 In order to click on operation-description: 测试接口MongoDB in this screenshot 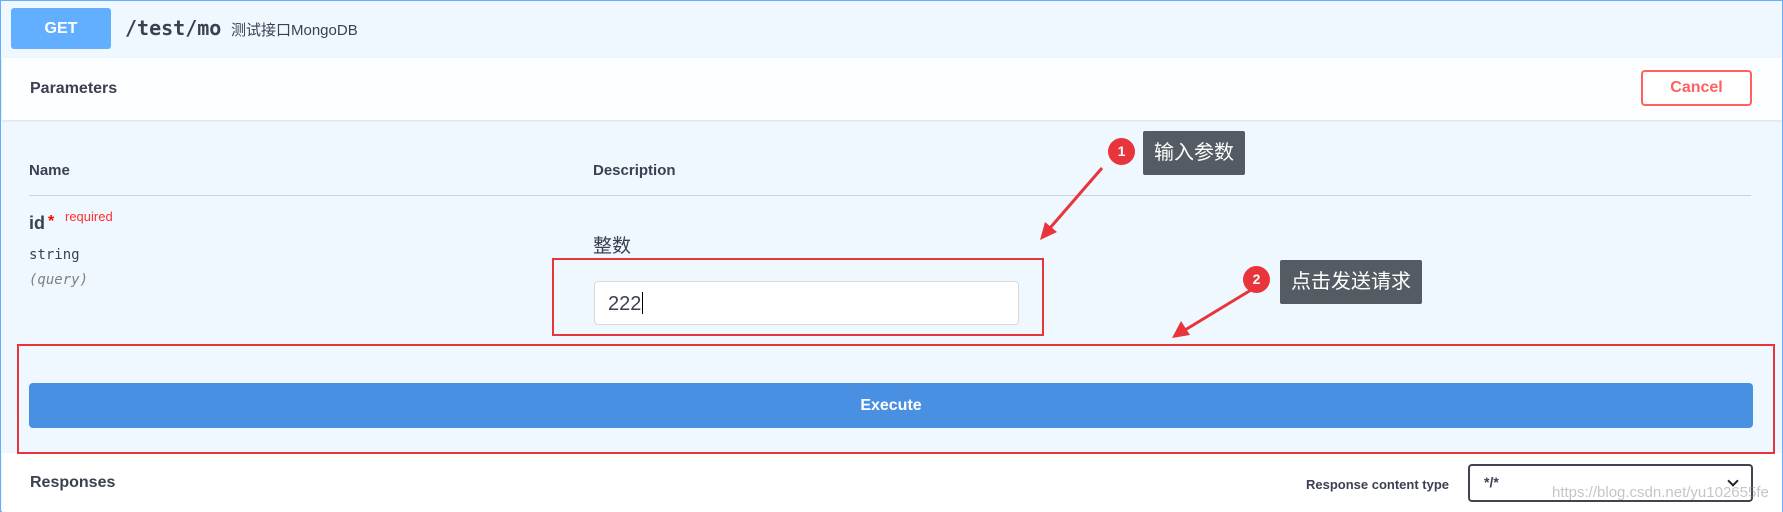, I will do `click(294, 30)`.